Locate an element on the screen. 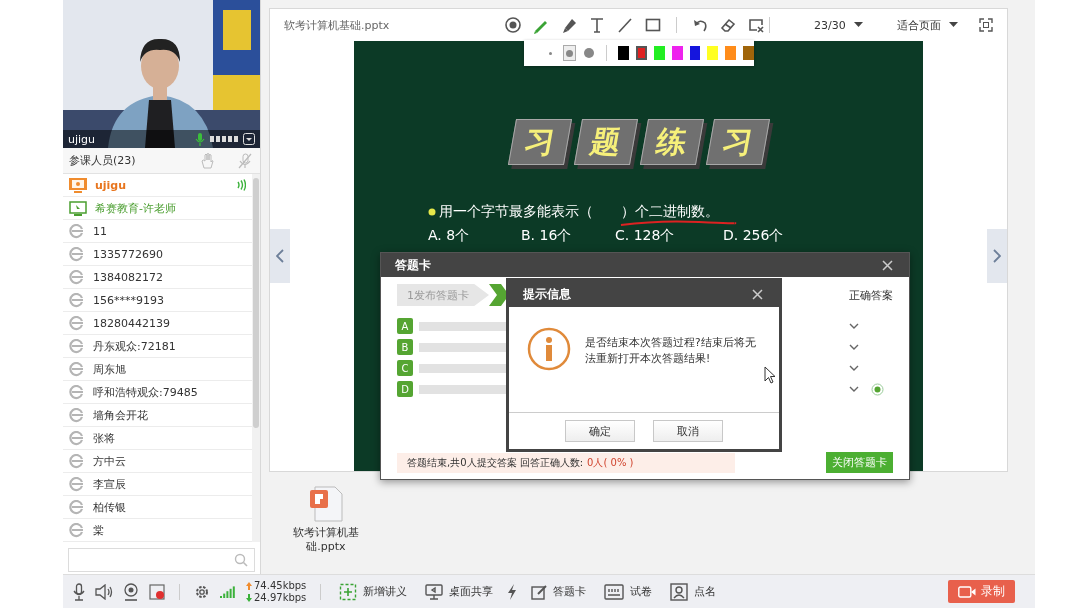 The height and width of the screenshot is (608, 1080). answer-option: B. 16个 is located at coordinates (568, 236).